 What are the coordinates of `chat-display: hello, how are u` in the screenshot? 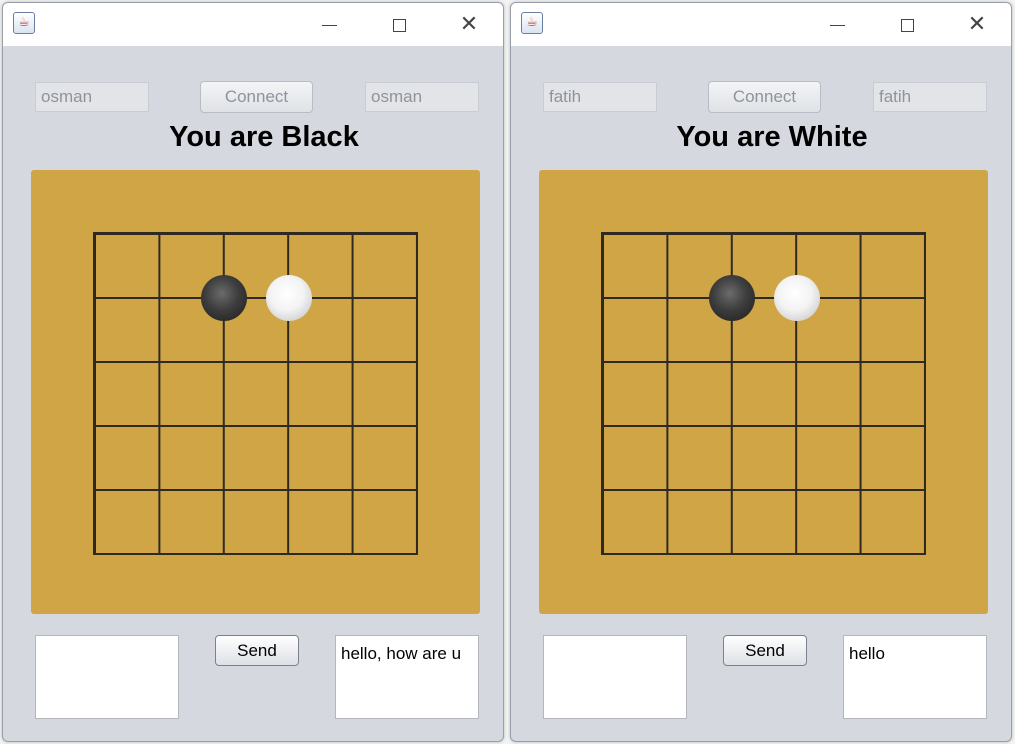 It's located at (407, 677).